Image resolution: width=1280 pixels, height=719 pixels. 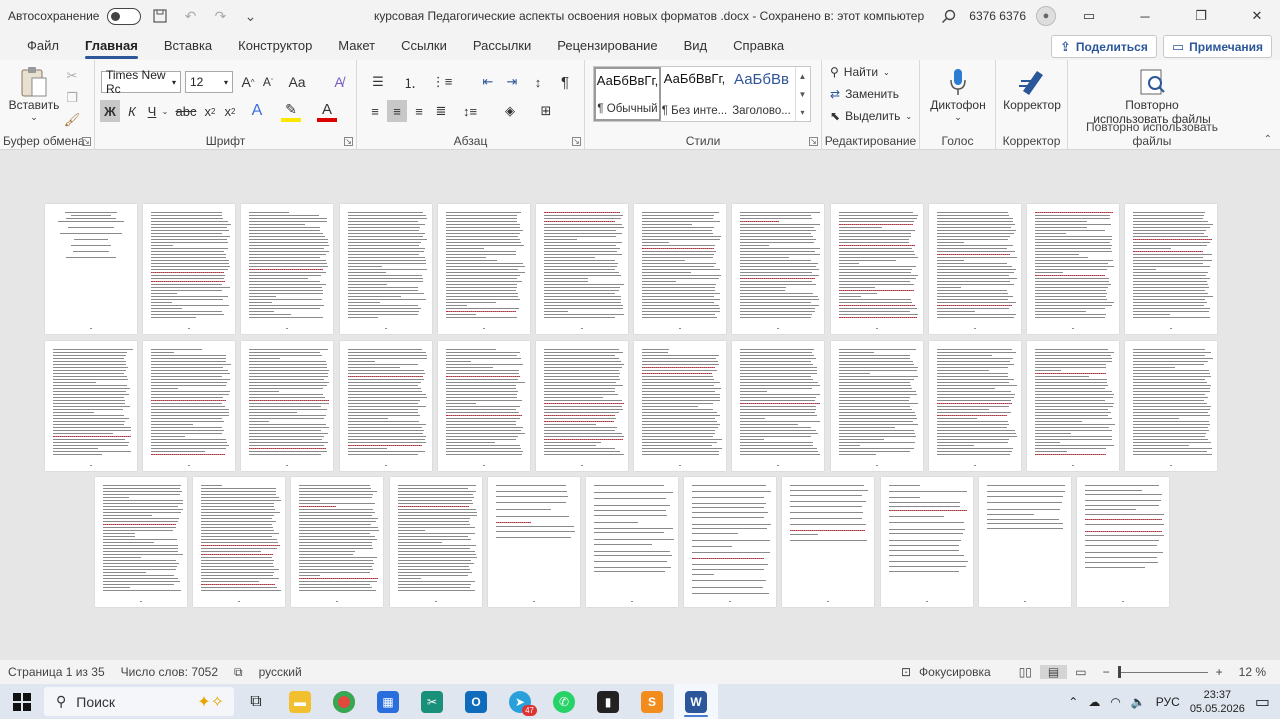 What do you see at coordinates (160, 16) in the screenshot?
I see `save-icon` at bounding box center [160, 16].